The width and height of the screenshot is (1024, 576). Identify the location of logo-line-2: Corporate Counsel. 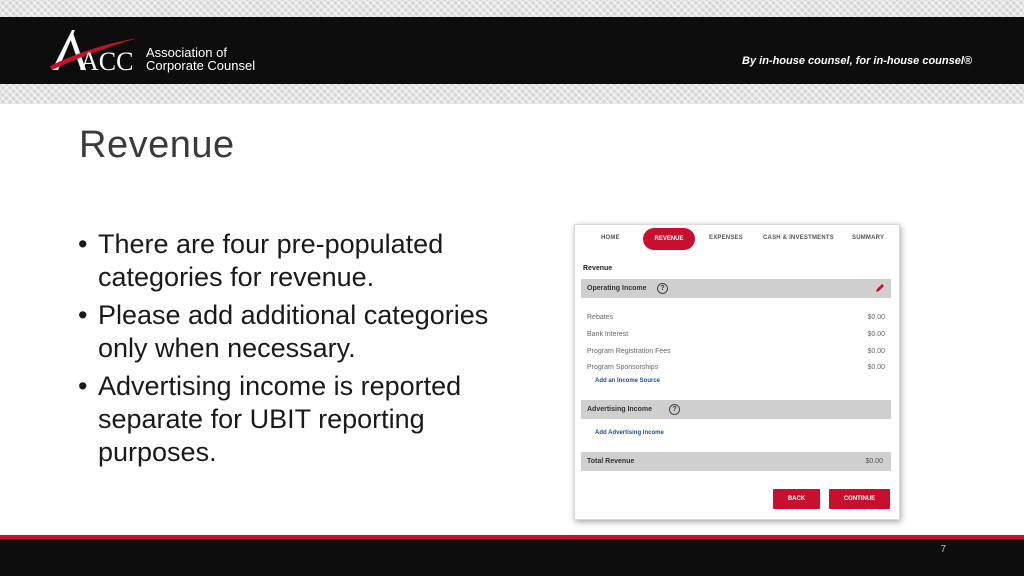
(201, 65).